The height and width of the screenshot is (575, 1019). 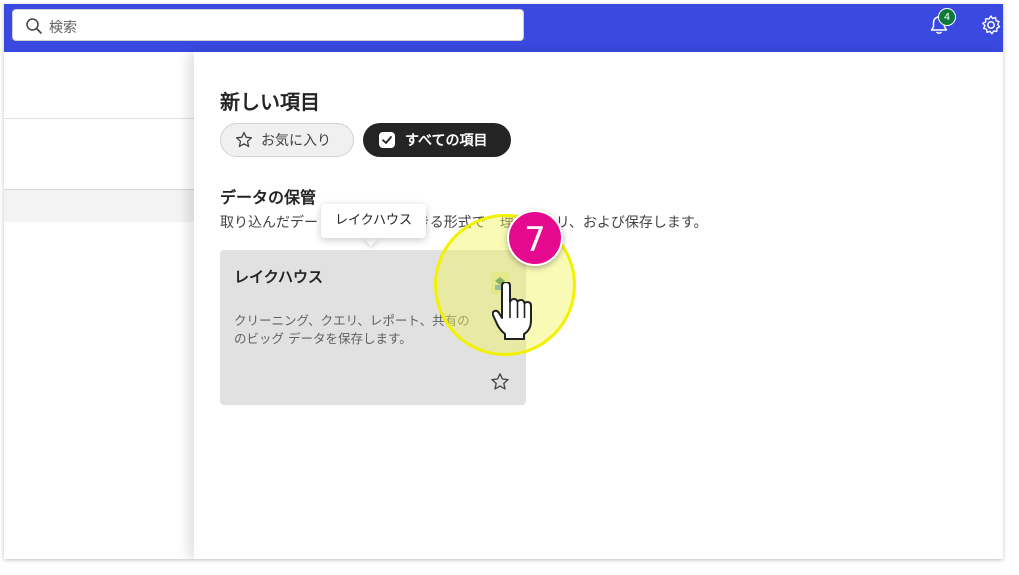 What do you see at coordinates (34, 26) in the screenshot?
I see `search-icon` at bounding box center [34, 26].